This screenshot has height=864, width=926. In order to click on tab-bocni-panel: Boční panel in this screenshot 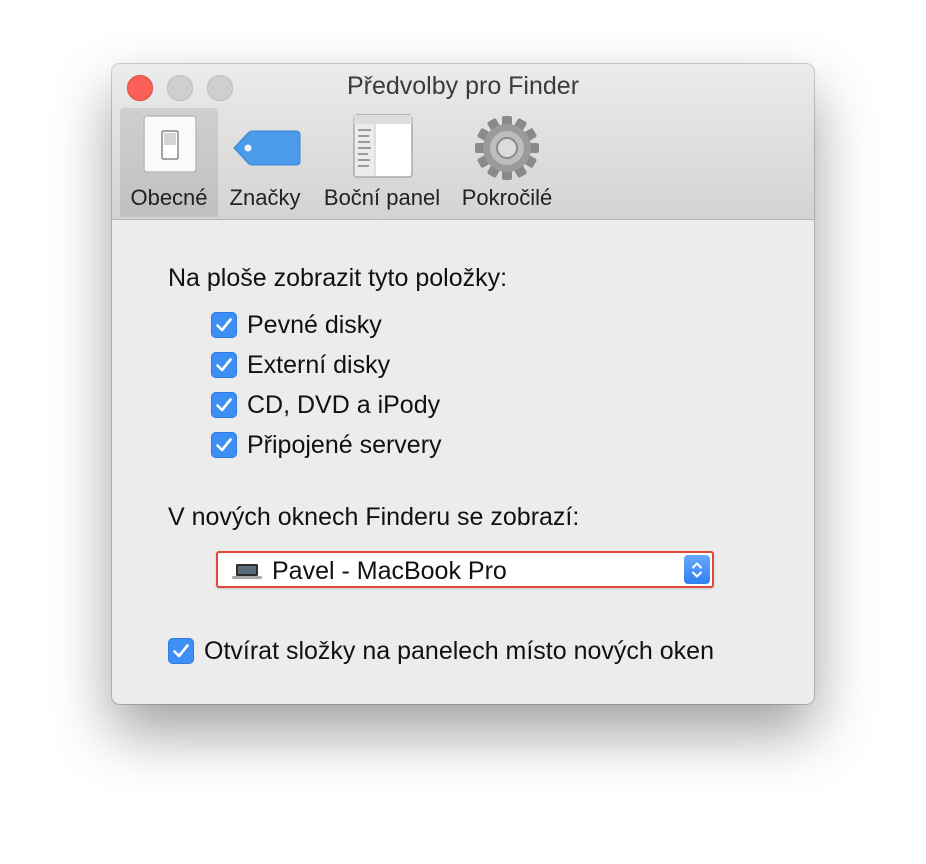, I will do `click(382, 162)`.